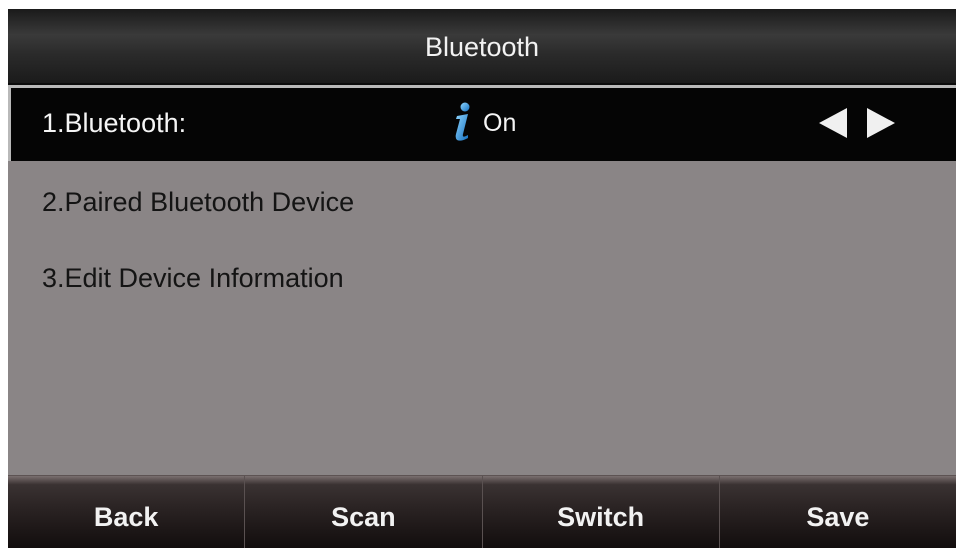 The width and height of the screenshot is (957, 548). I want to click on menu-item-paired-devices: 2.Paired Bluetooth Device, so click(482, 202).